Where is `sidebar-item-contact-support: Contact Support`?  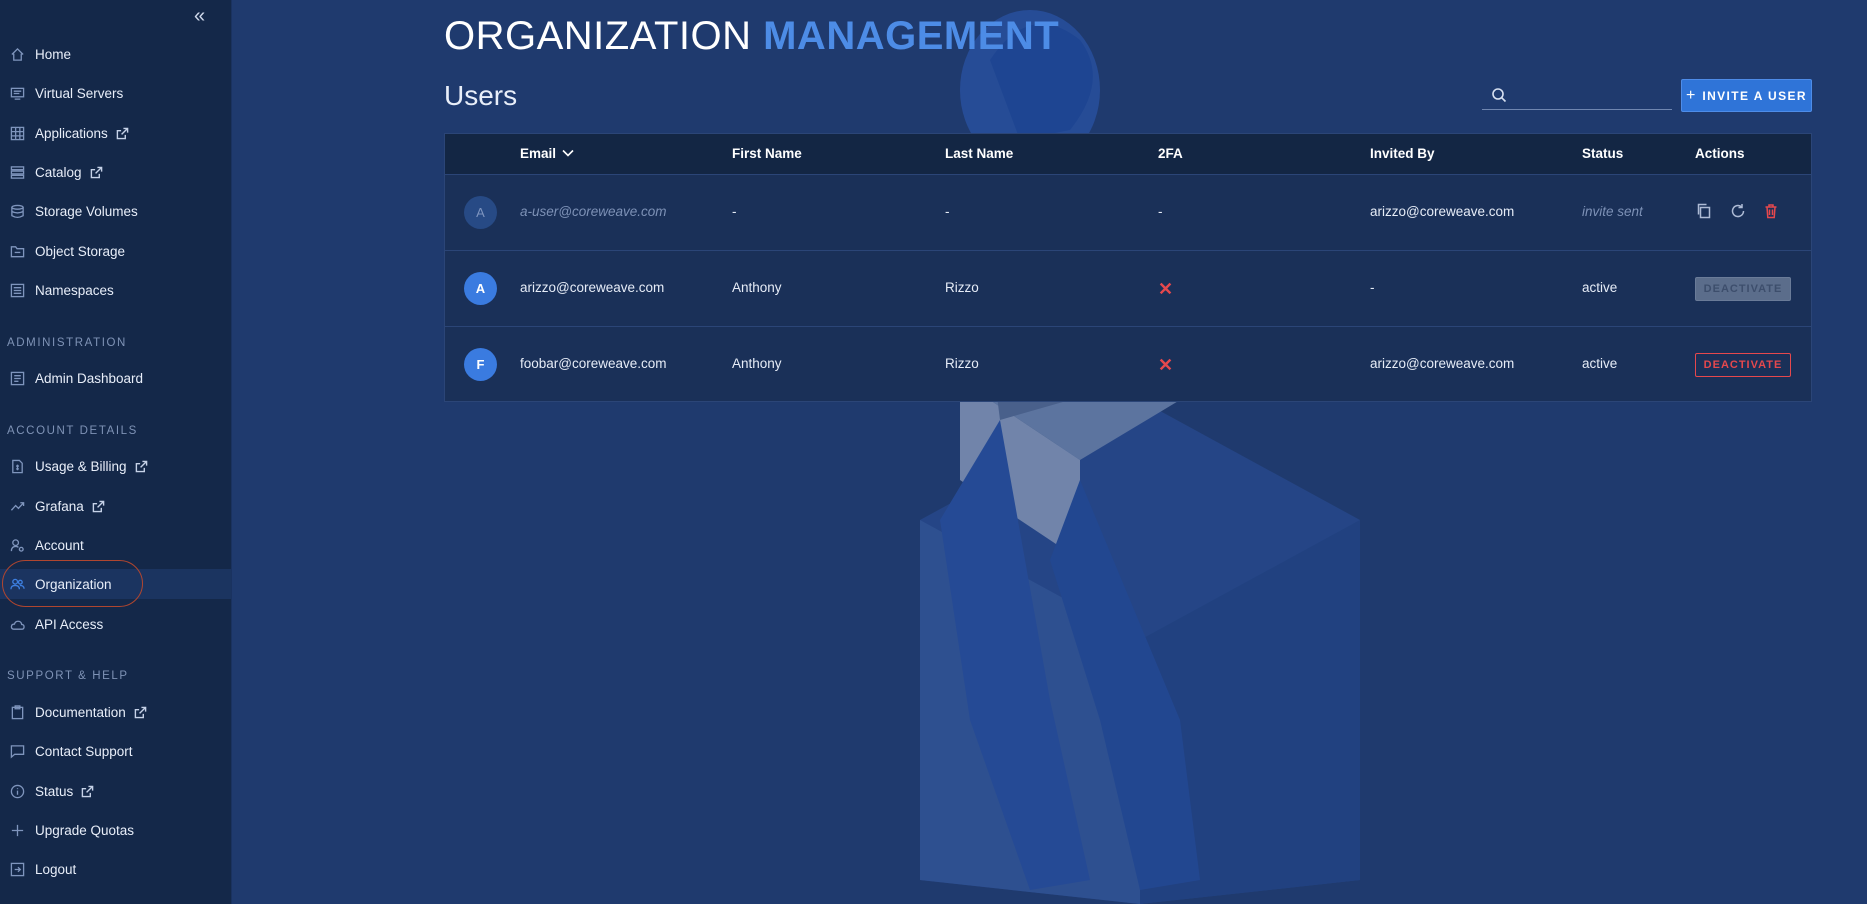
sidebar-item-contact-support: Contact Support is located at coordinates (115, 751).